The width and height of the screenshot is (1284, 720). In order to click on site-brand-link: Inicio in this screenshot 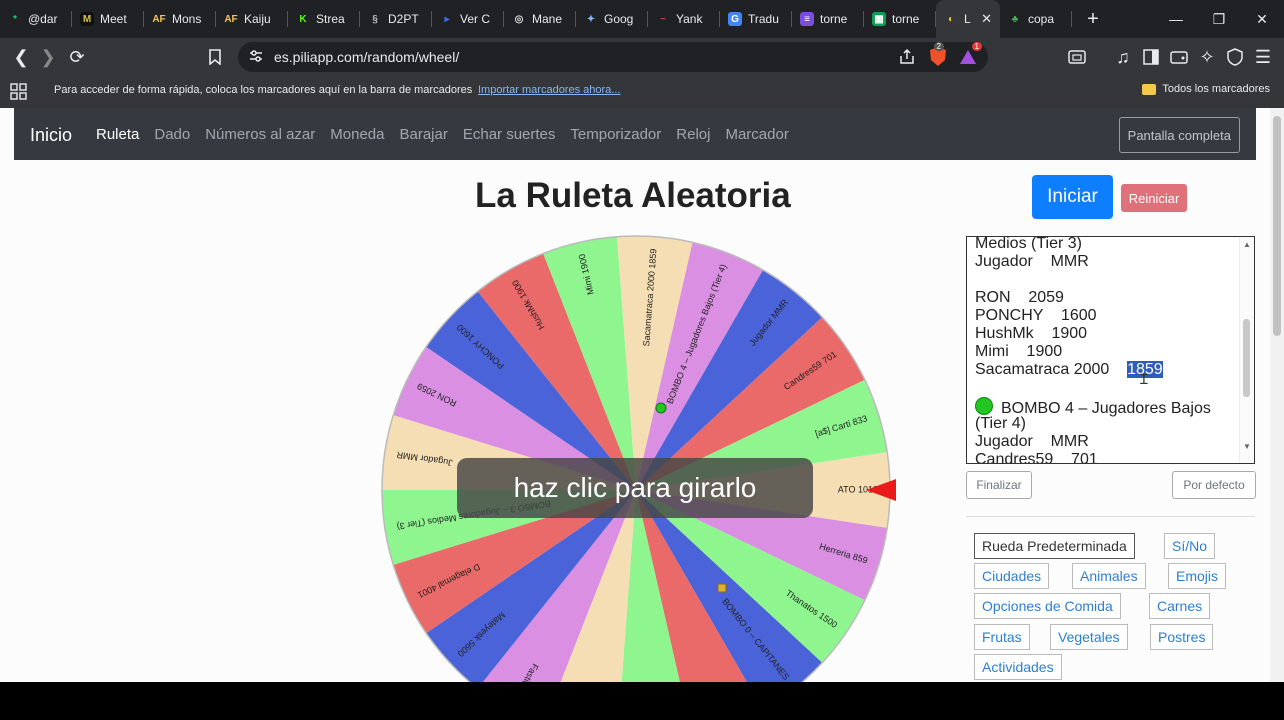, I will do `click(51, 135)`.